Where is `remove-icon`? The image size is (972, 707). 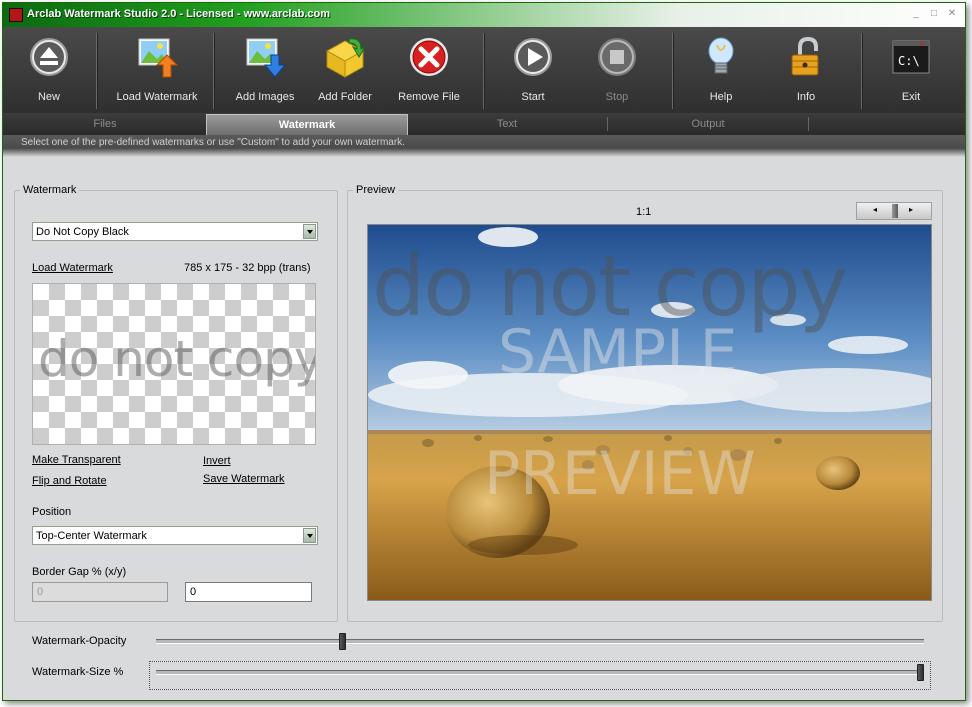
remove-icon is located at coordinates (429, 57).